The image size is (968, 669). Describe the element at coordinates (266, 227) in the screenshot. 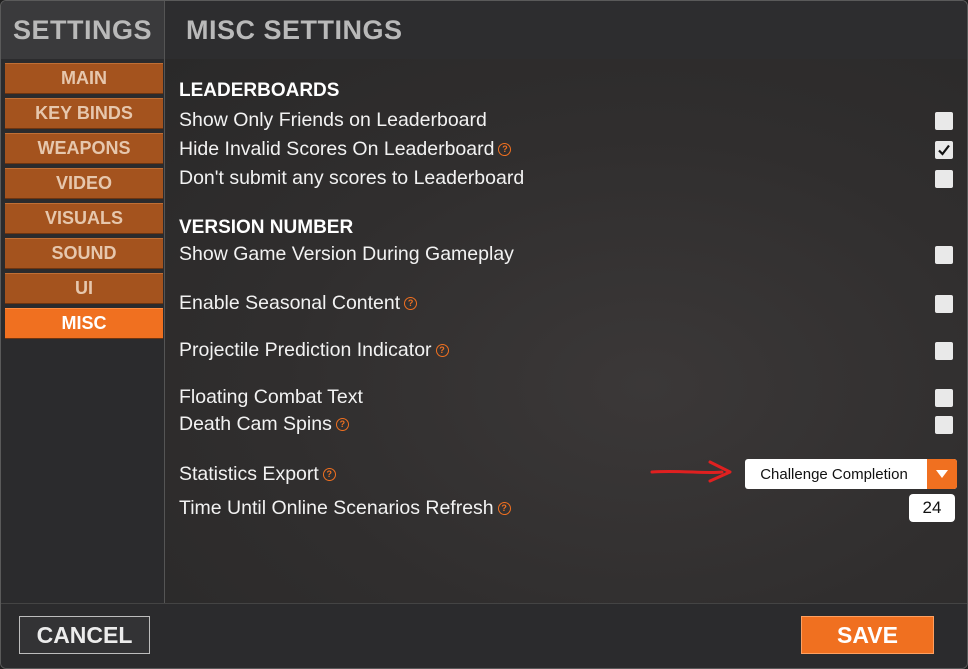

I see `version-number-heading: VERSION NUMBER` at that location.